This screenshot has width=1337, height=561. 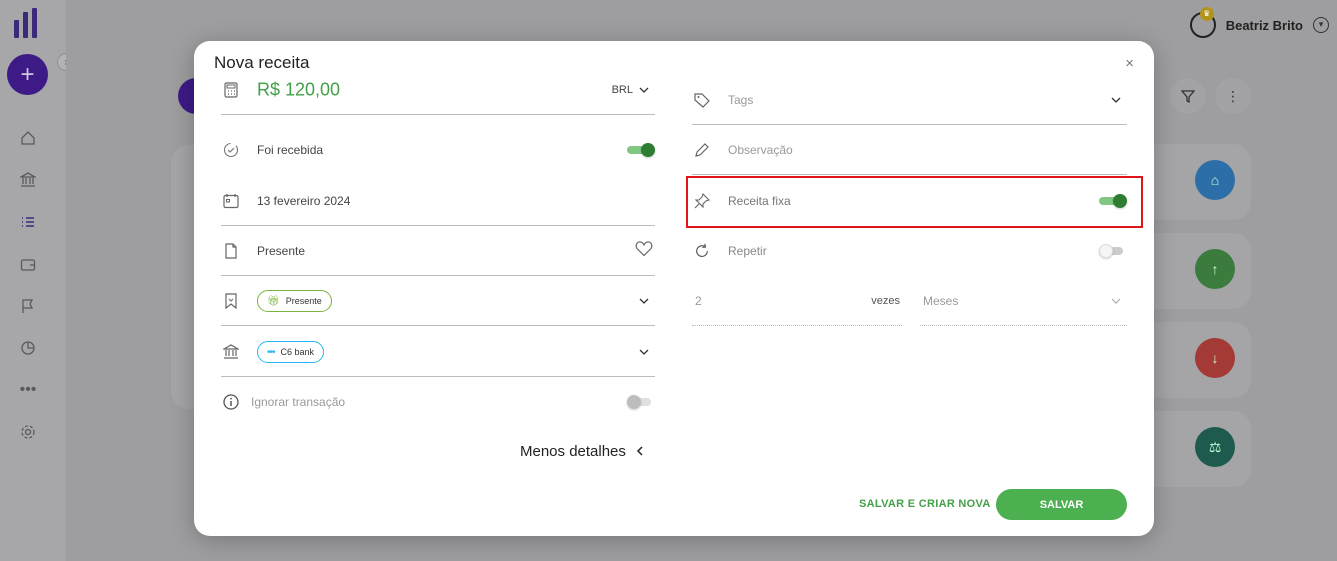 What do you see at coordinates (28, 222) in the screenshot?
I see `list-icon` at bounding box center [28, 222].